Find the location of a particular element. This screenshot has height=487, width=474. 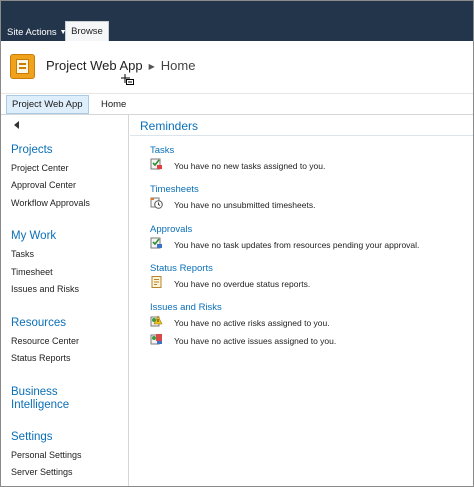

site-actions-menu: Site Actions ▼ is located at coordinates (37, 32).